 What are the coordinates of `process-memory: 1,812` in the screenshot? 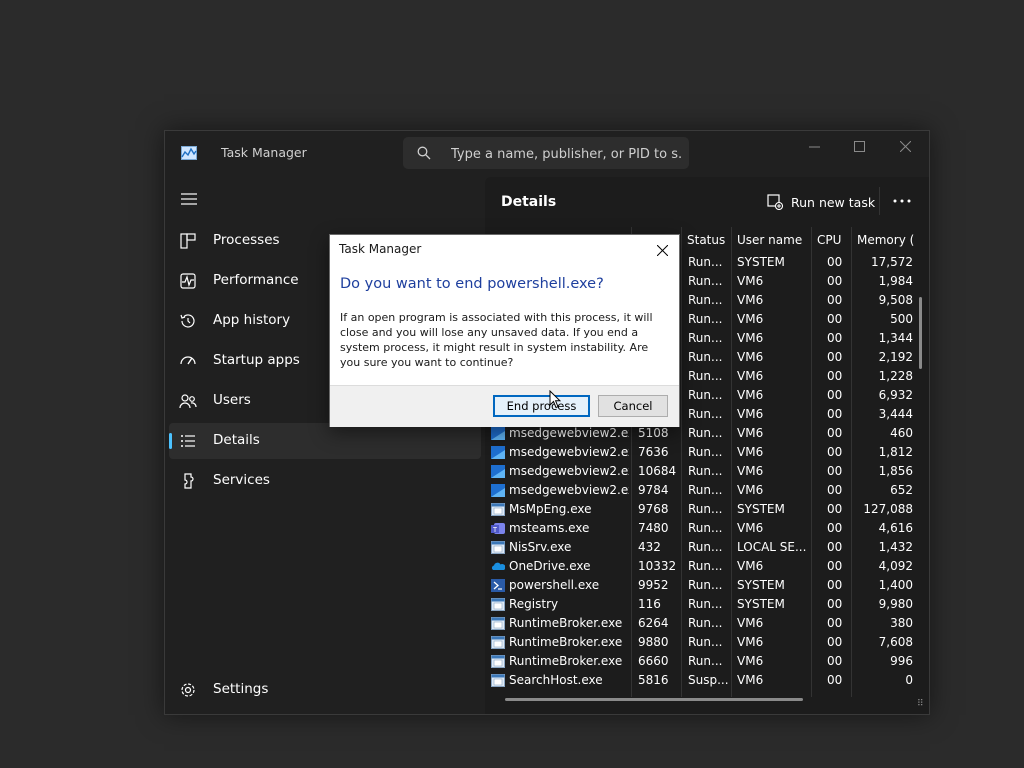 It's located at (895, 452).